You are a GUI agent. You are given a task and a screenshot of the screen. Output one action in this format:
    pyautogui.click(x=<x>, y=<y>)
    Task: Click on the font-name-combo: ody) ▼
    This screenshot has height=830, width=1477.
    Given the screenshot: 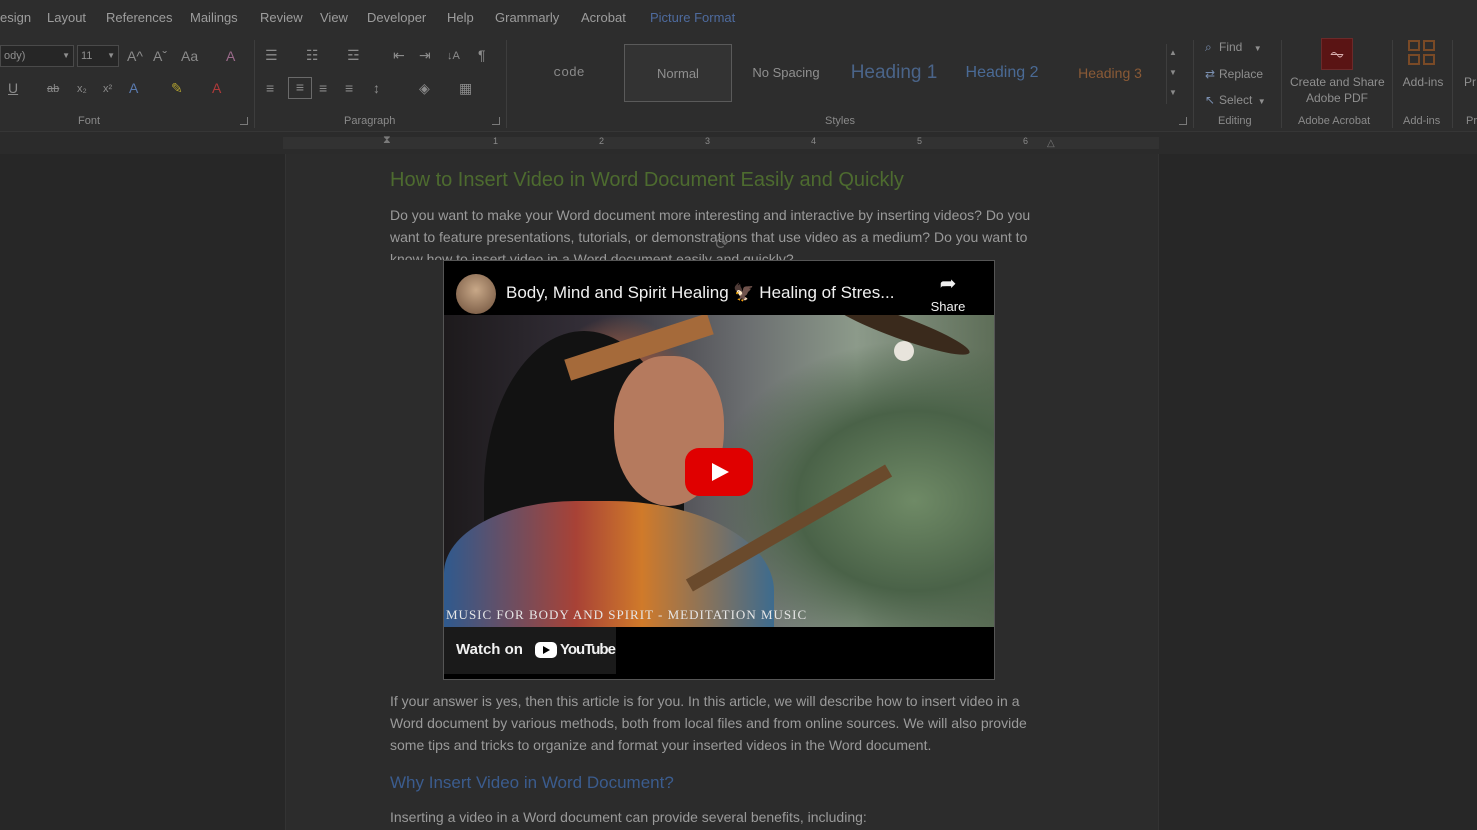 What is the action you would take?
    pyautogui.click(x=37, y=56)
    